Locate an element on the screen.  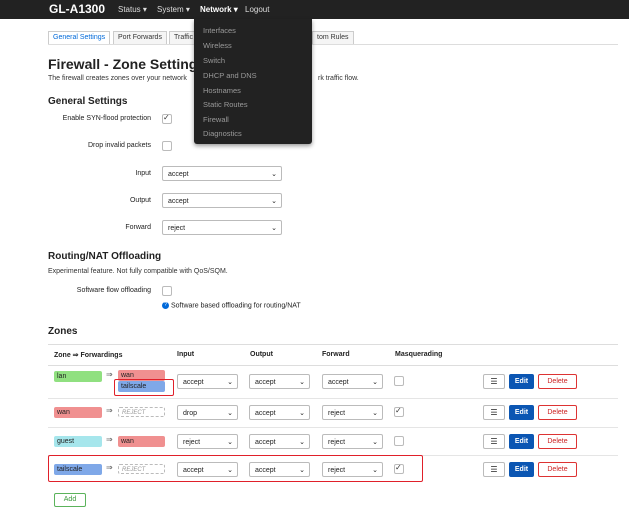
zone-forward-select: accept ⌄ is located at coordinates (352, 381).